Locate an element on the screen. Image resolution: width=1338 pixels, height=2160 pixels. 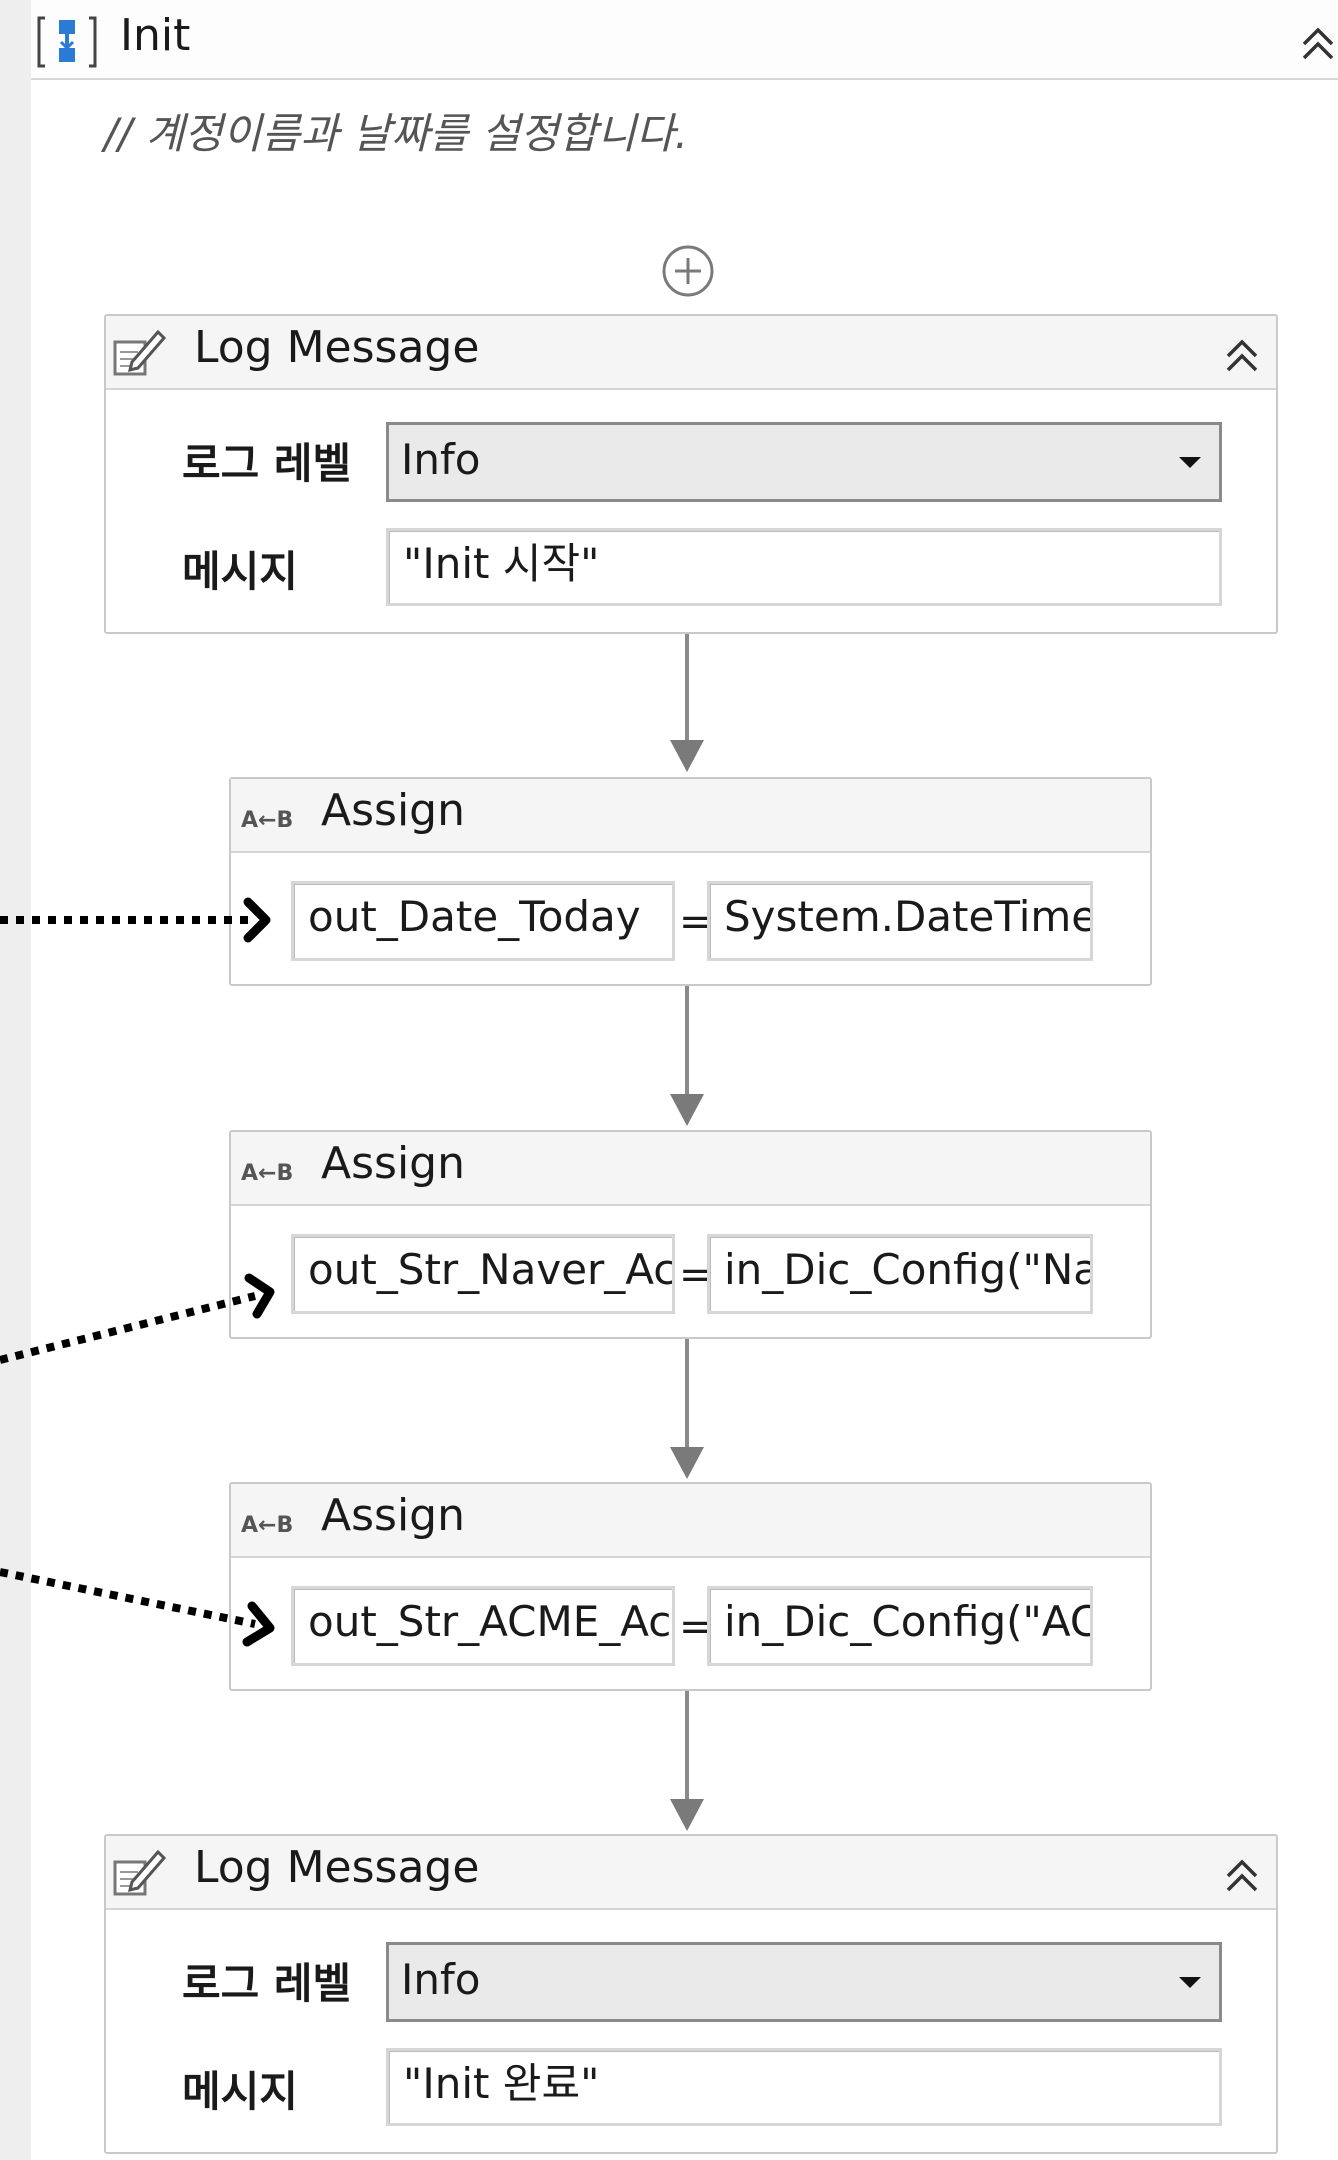
activity-title: Log Message is located at coordinates (337, 1867).